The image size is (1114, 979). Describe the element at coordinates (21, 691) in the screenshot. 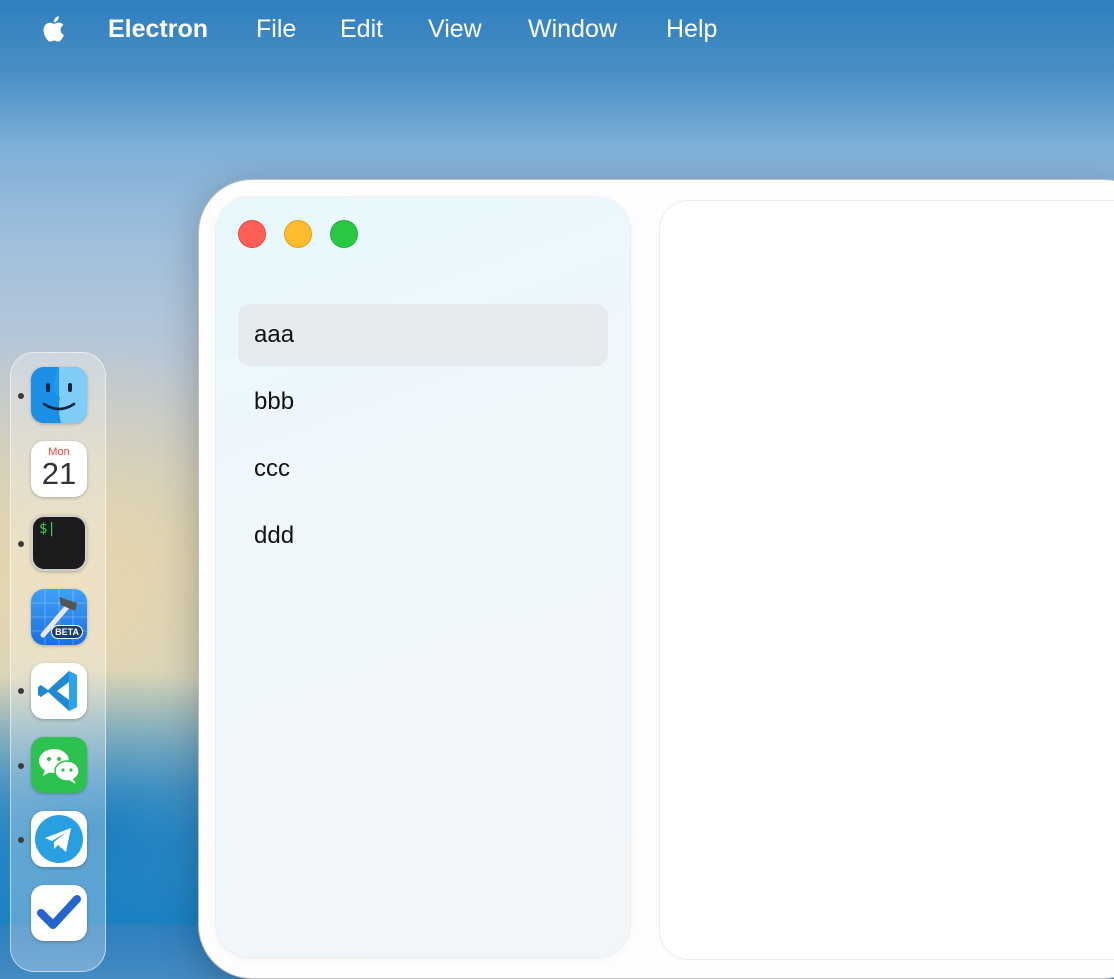

I see `vscode-running-indicator` at that location.